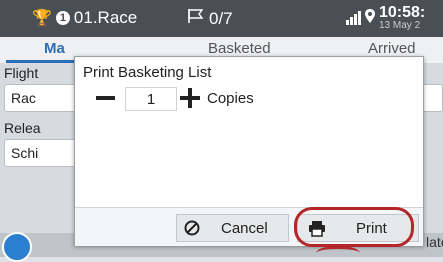 The height and width of the screenshot is (262, 443). I want to click on decrease-copies-button, so click(106, 98).